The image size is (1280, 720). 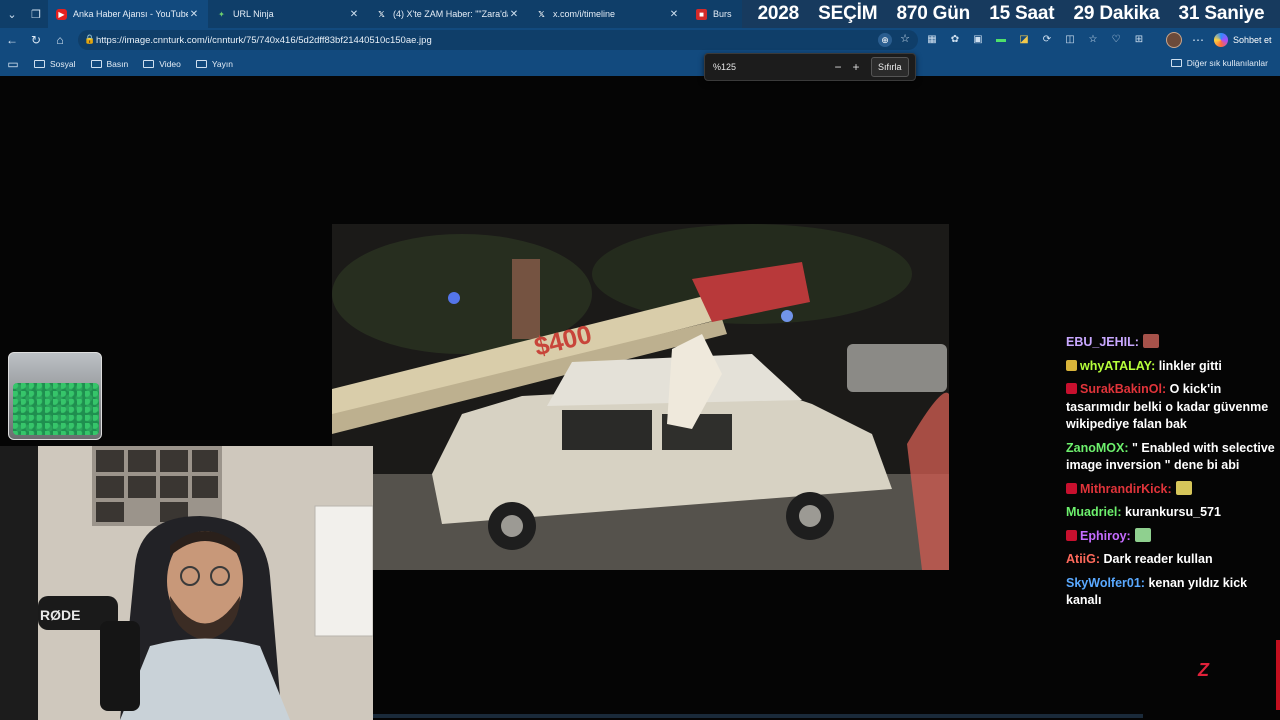 I want to click on chat-text: Dark reader kullan, so click(x=1156, y=559).